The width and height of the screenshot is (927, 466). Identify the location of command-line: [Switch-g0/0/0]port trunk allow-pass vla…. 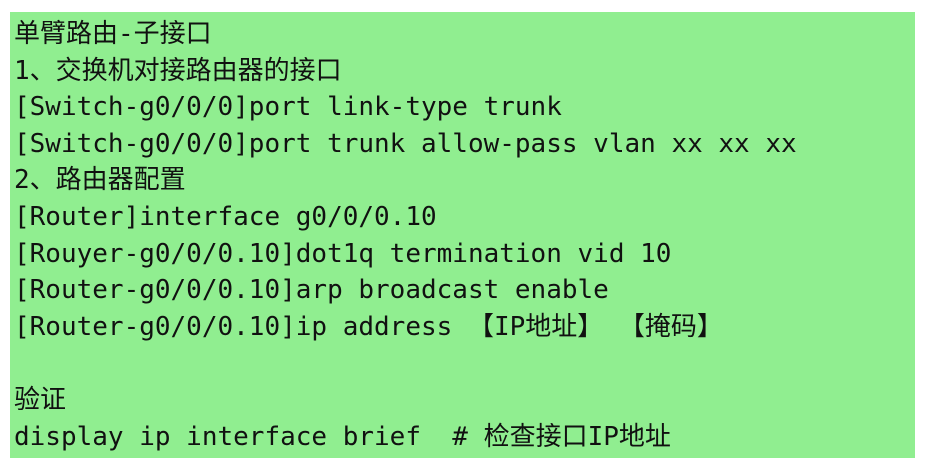
(405, 143).